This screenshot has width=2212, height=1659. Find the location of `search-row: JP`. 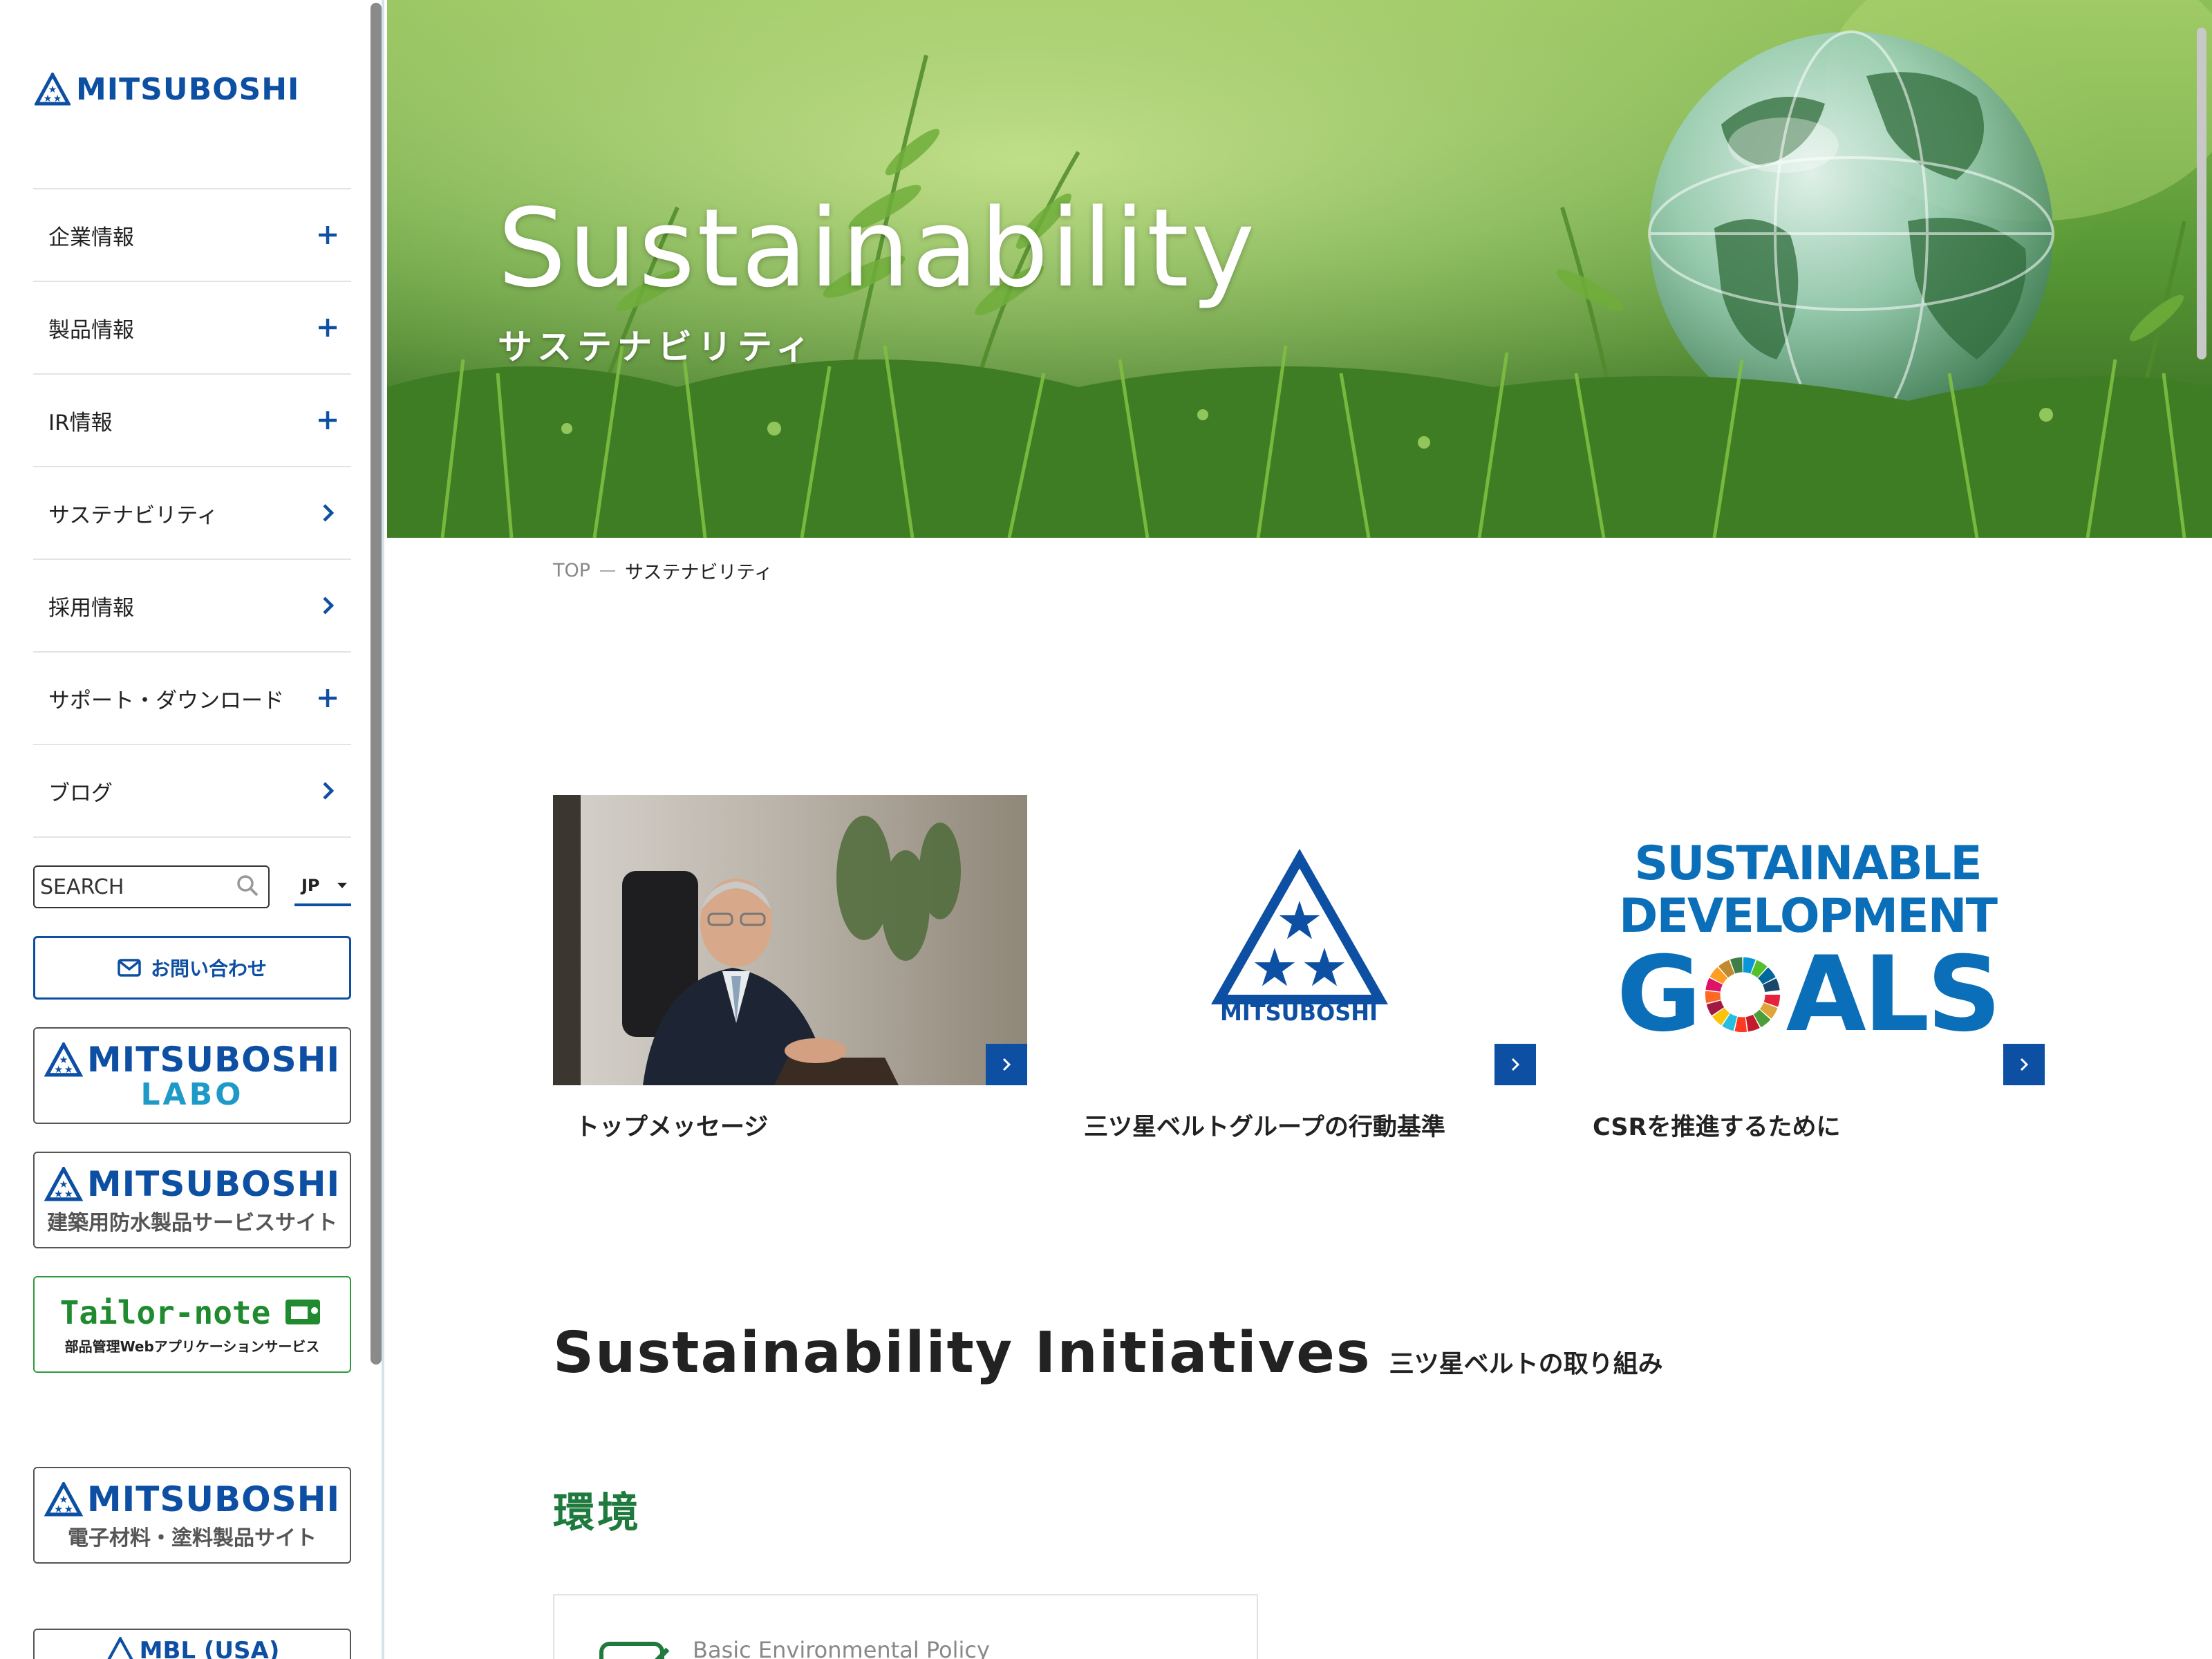

search-row: JP is located at coordinates (192, 887).